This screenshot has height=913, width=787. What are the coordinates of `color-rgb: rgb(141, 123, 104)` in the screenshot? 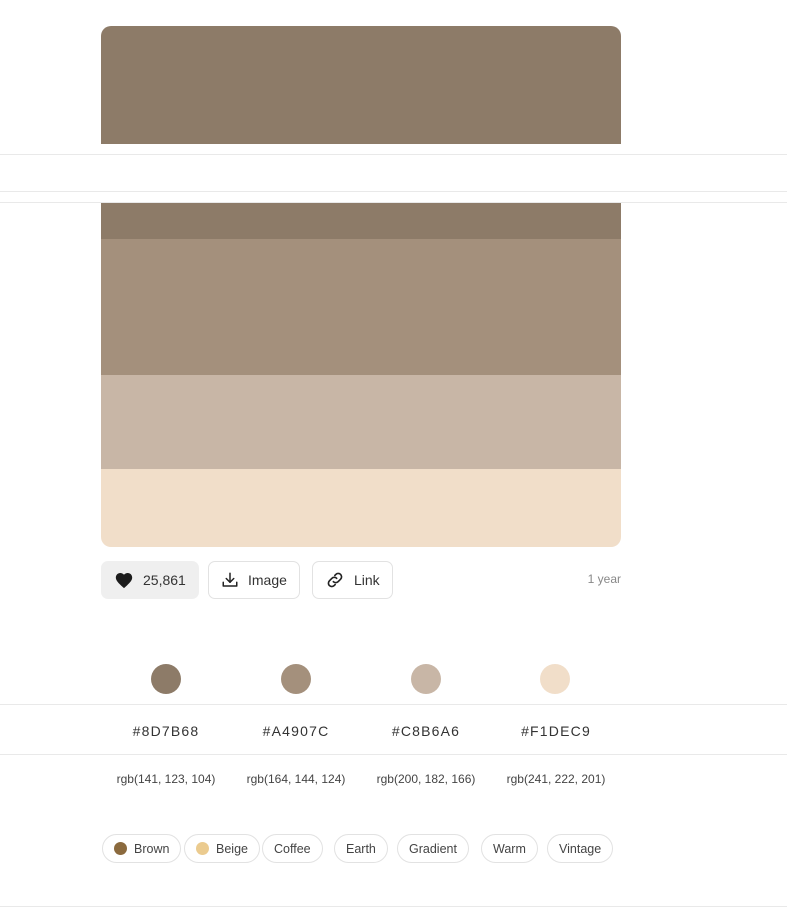 It's located at (166, 779).